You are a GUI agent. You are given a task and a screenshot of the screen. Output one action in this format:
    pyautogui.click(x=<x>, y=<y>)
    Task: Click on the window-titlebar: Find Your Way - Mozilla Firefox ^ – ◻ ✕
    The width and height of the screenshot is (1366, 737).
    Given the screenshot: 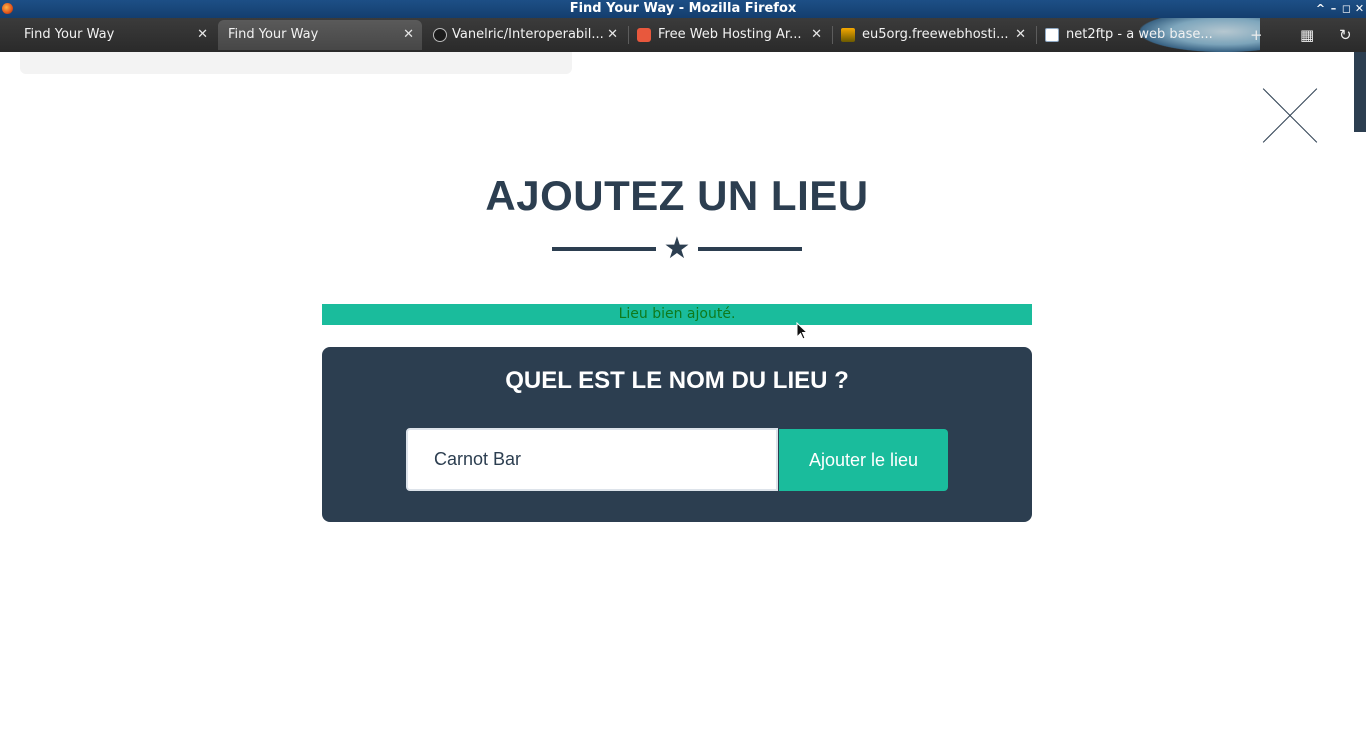 What is the action you would take?
    pyautogui.click(x=683, y=9)
    